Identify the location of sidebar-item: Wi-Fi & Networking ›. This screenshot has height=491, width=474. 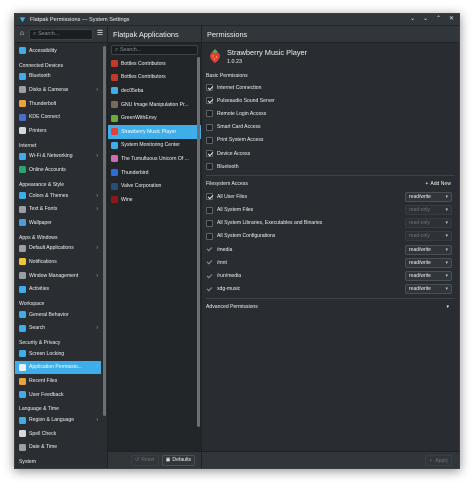
(58, 157).